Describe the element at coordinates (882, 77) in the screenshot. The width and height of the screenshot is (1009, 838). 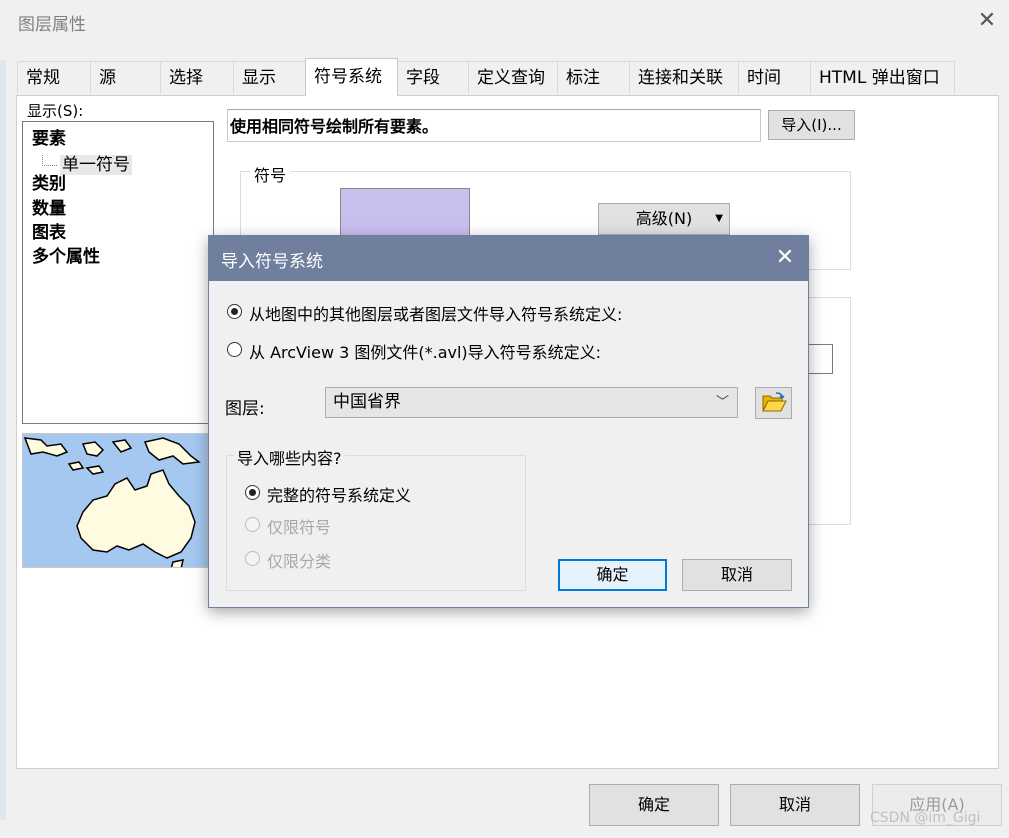
I see `tab-html-popup: HTML 弹出窗口` at that location.